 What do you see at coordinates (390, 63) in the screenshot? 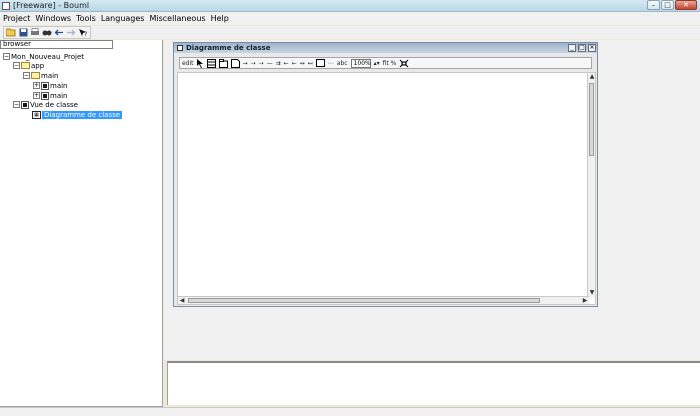
I see `fit-zoom-button: fit %` at bounding box center [390, 63].